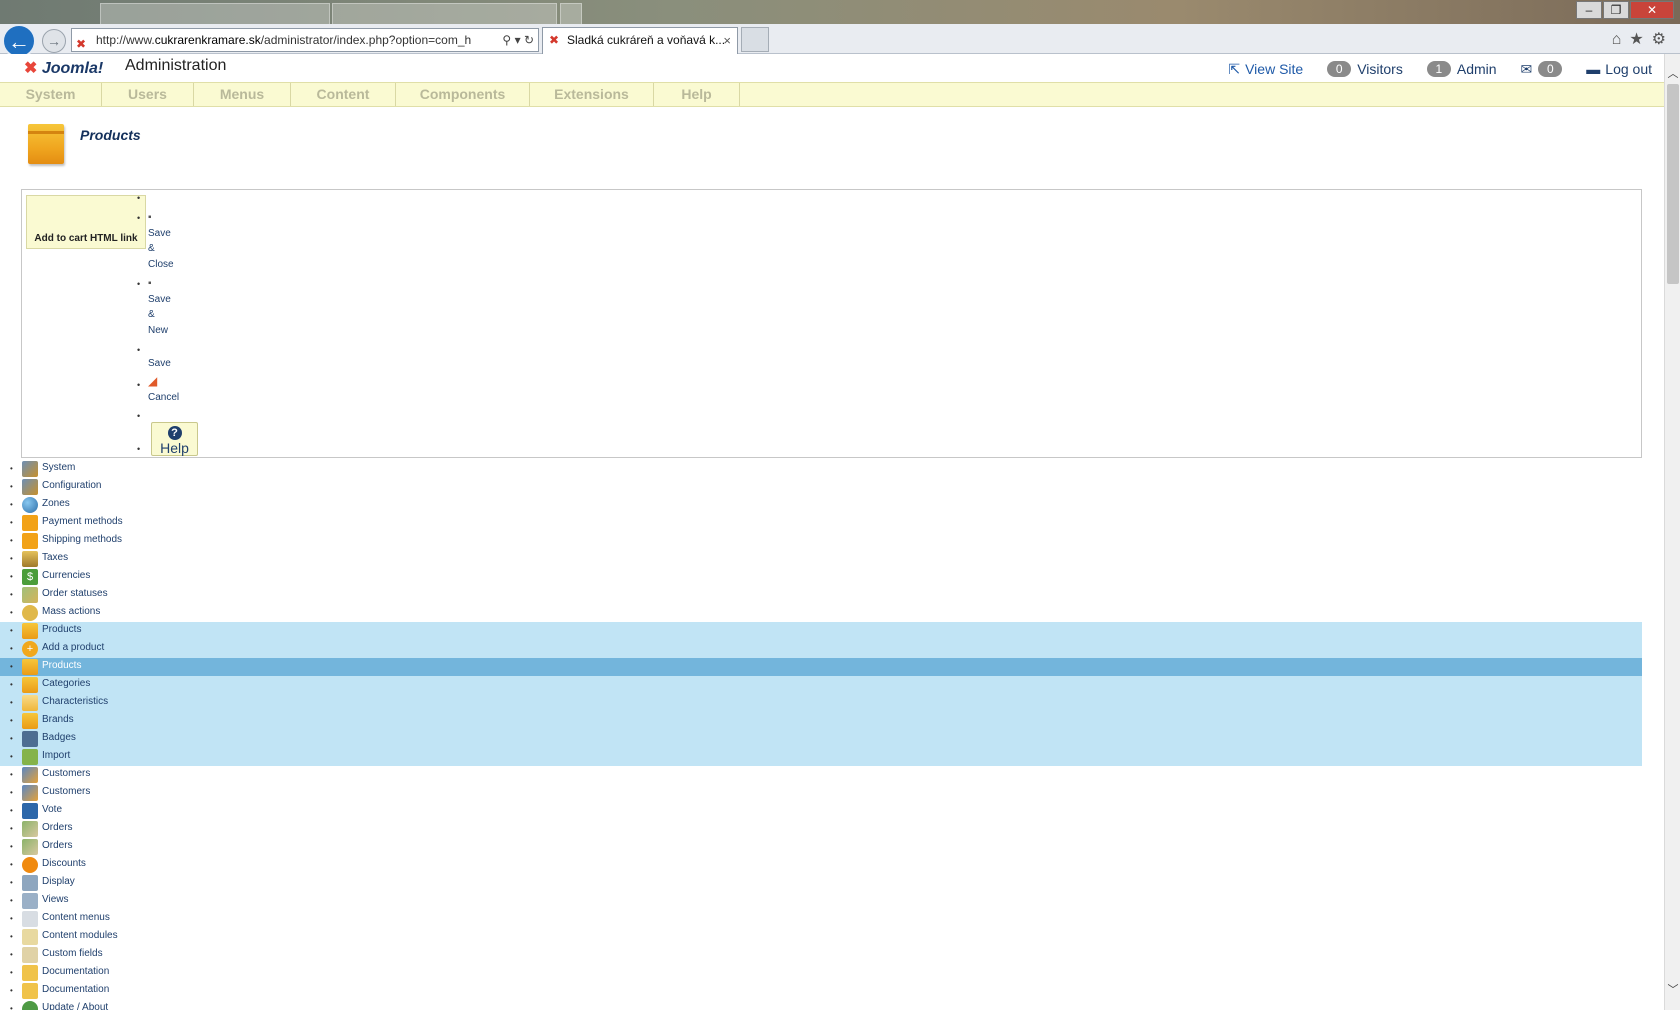 Image resolution: width=1680 pixels, height=1010 pixels. I want to click on nav-label: Currencies, so click(66, 575).